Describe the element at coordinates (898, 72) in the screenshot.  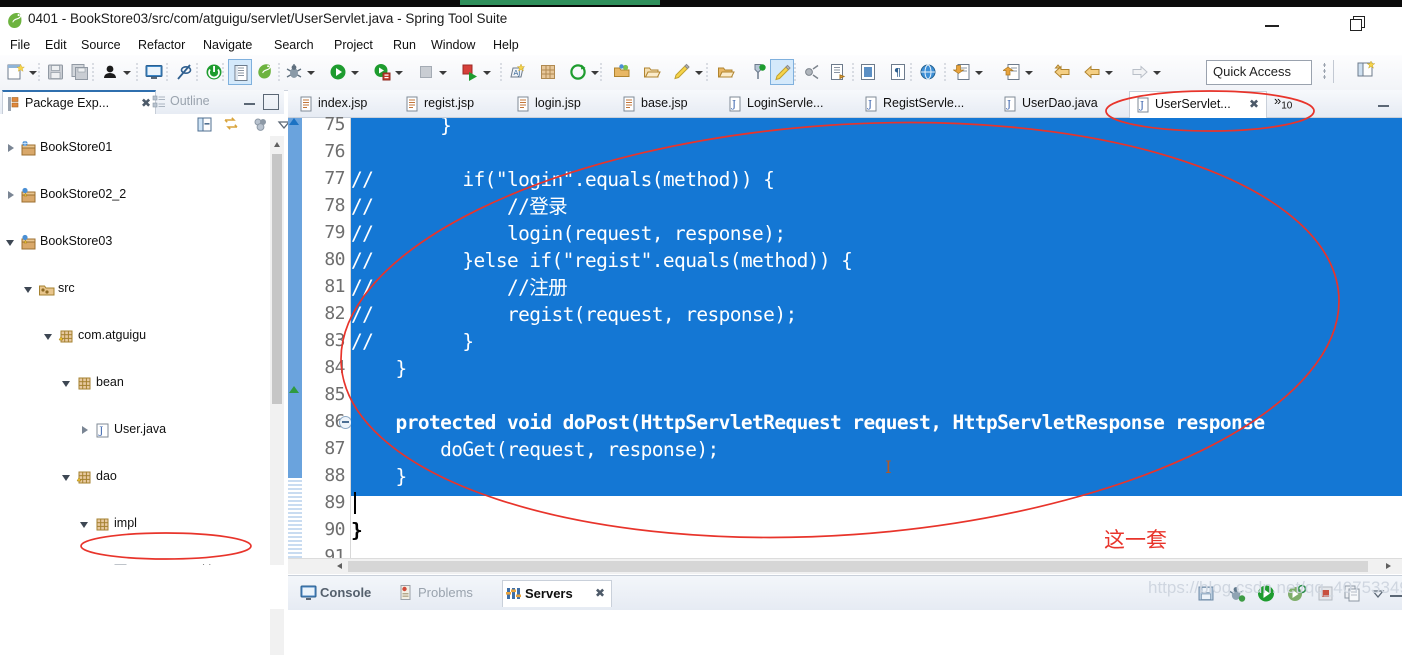
I see `show-whitespace-icon: ¶` at that location.